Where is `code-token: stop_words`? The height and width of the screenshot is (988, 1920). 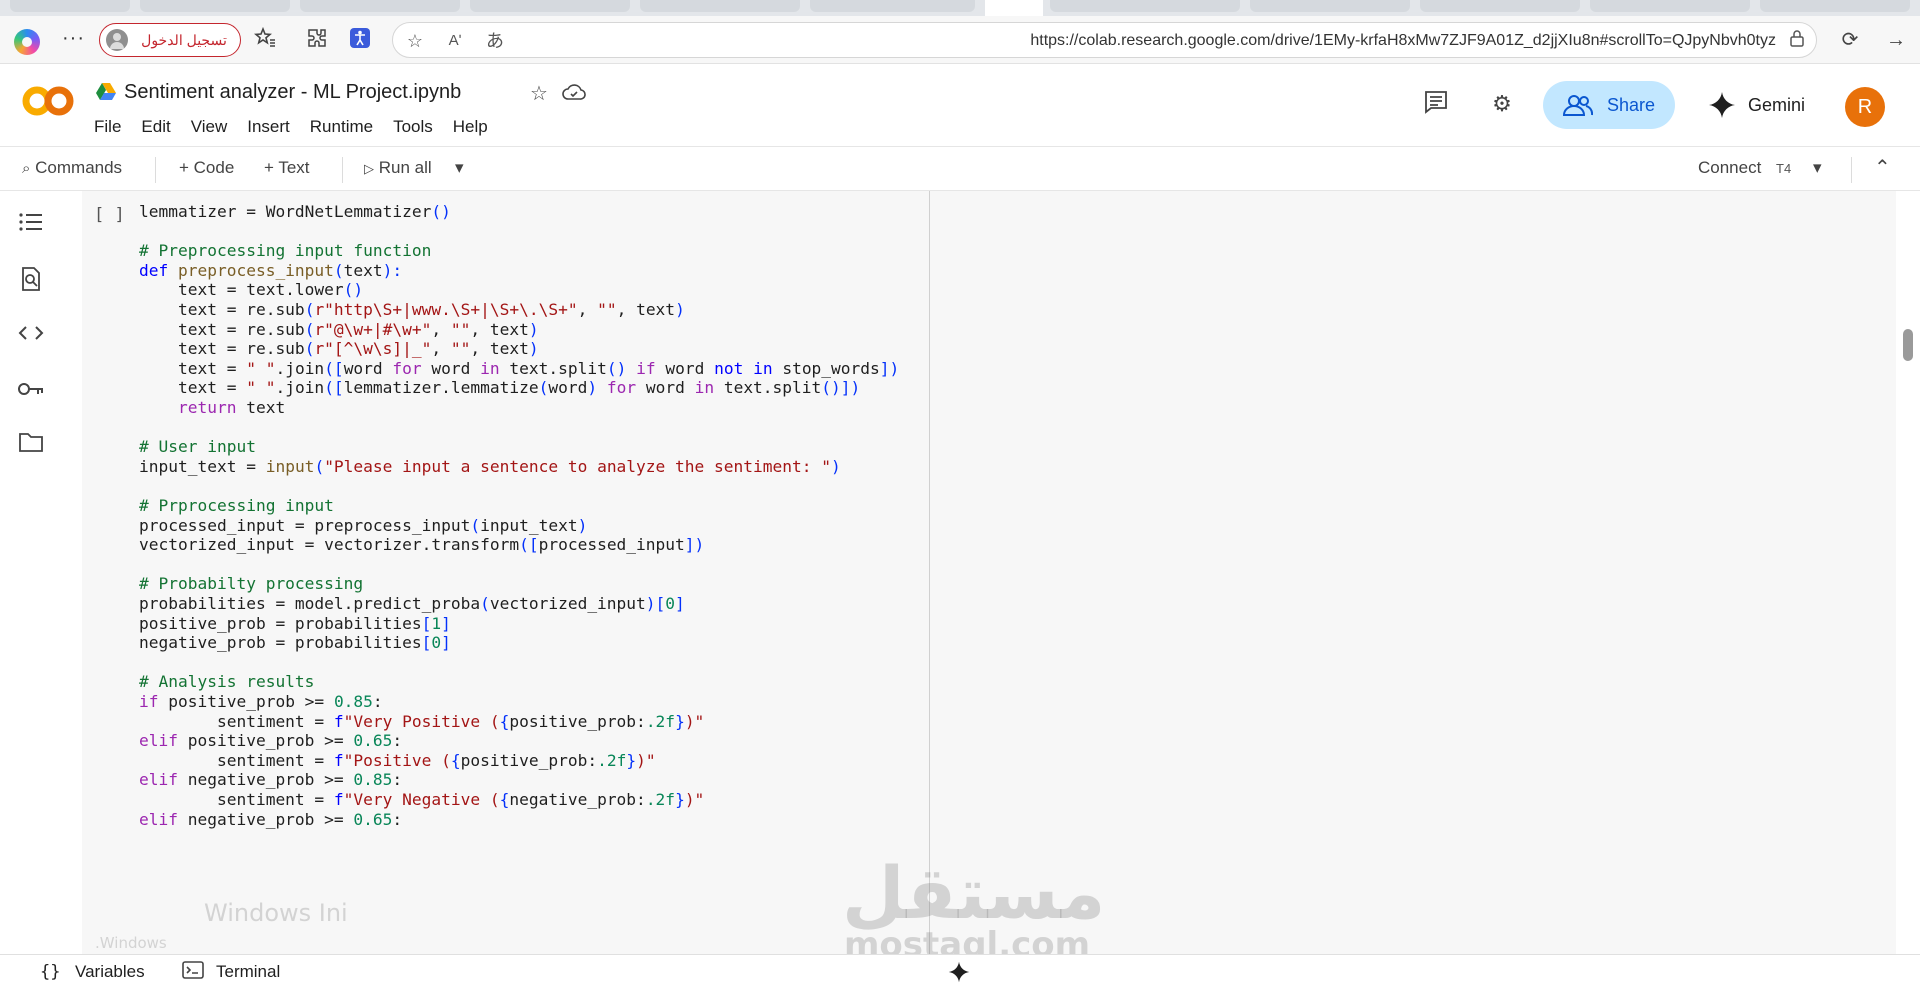 code-token: stop_words is located at coordinates (826, 368).